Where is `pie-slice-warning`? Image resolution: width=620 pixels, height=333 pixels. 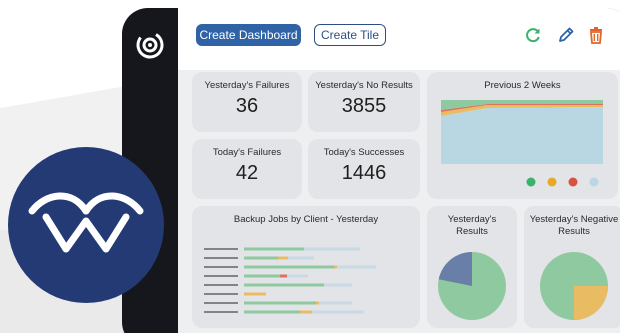
pie-slice-warning is located at coordinates (591, 303).